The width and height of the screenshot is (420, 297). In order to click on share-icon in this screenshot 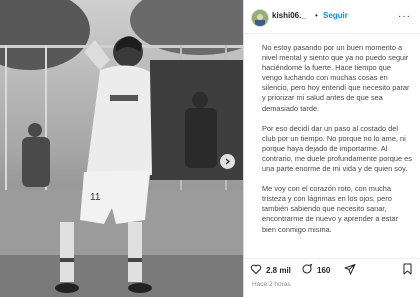, I will do `click(350, 269)`.